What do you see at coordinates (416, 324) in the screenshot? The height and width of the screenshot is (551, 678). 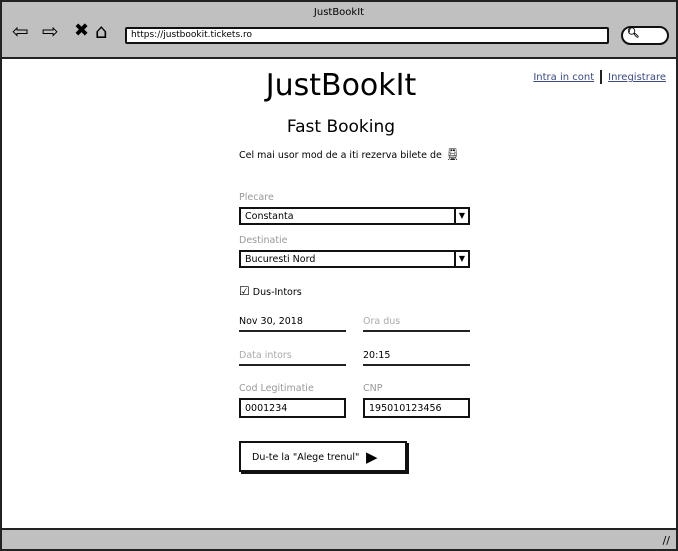 I see `departure-time-input: Ora dus` at bounding box center [416, 324].